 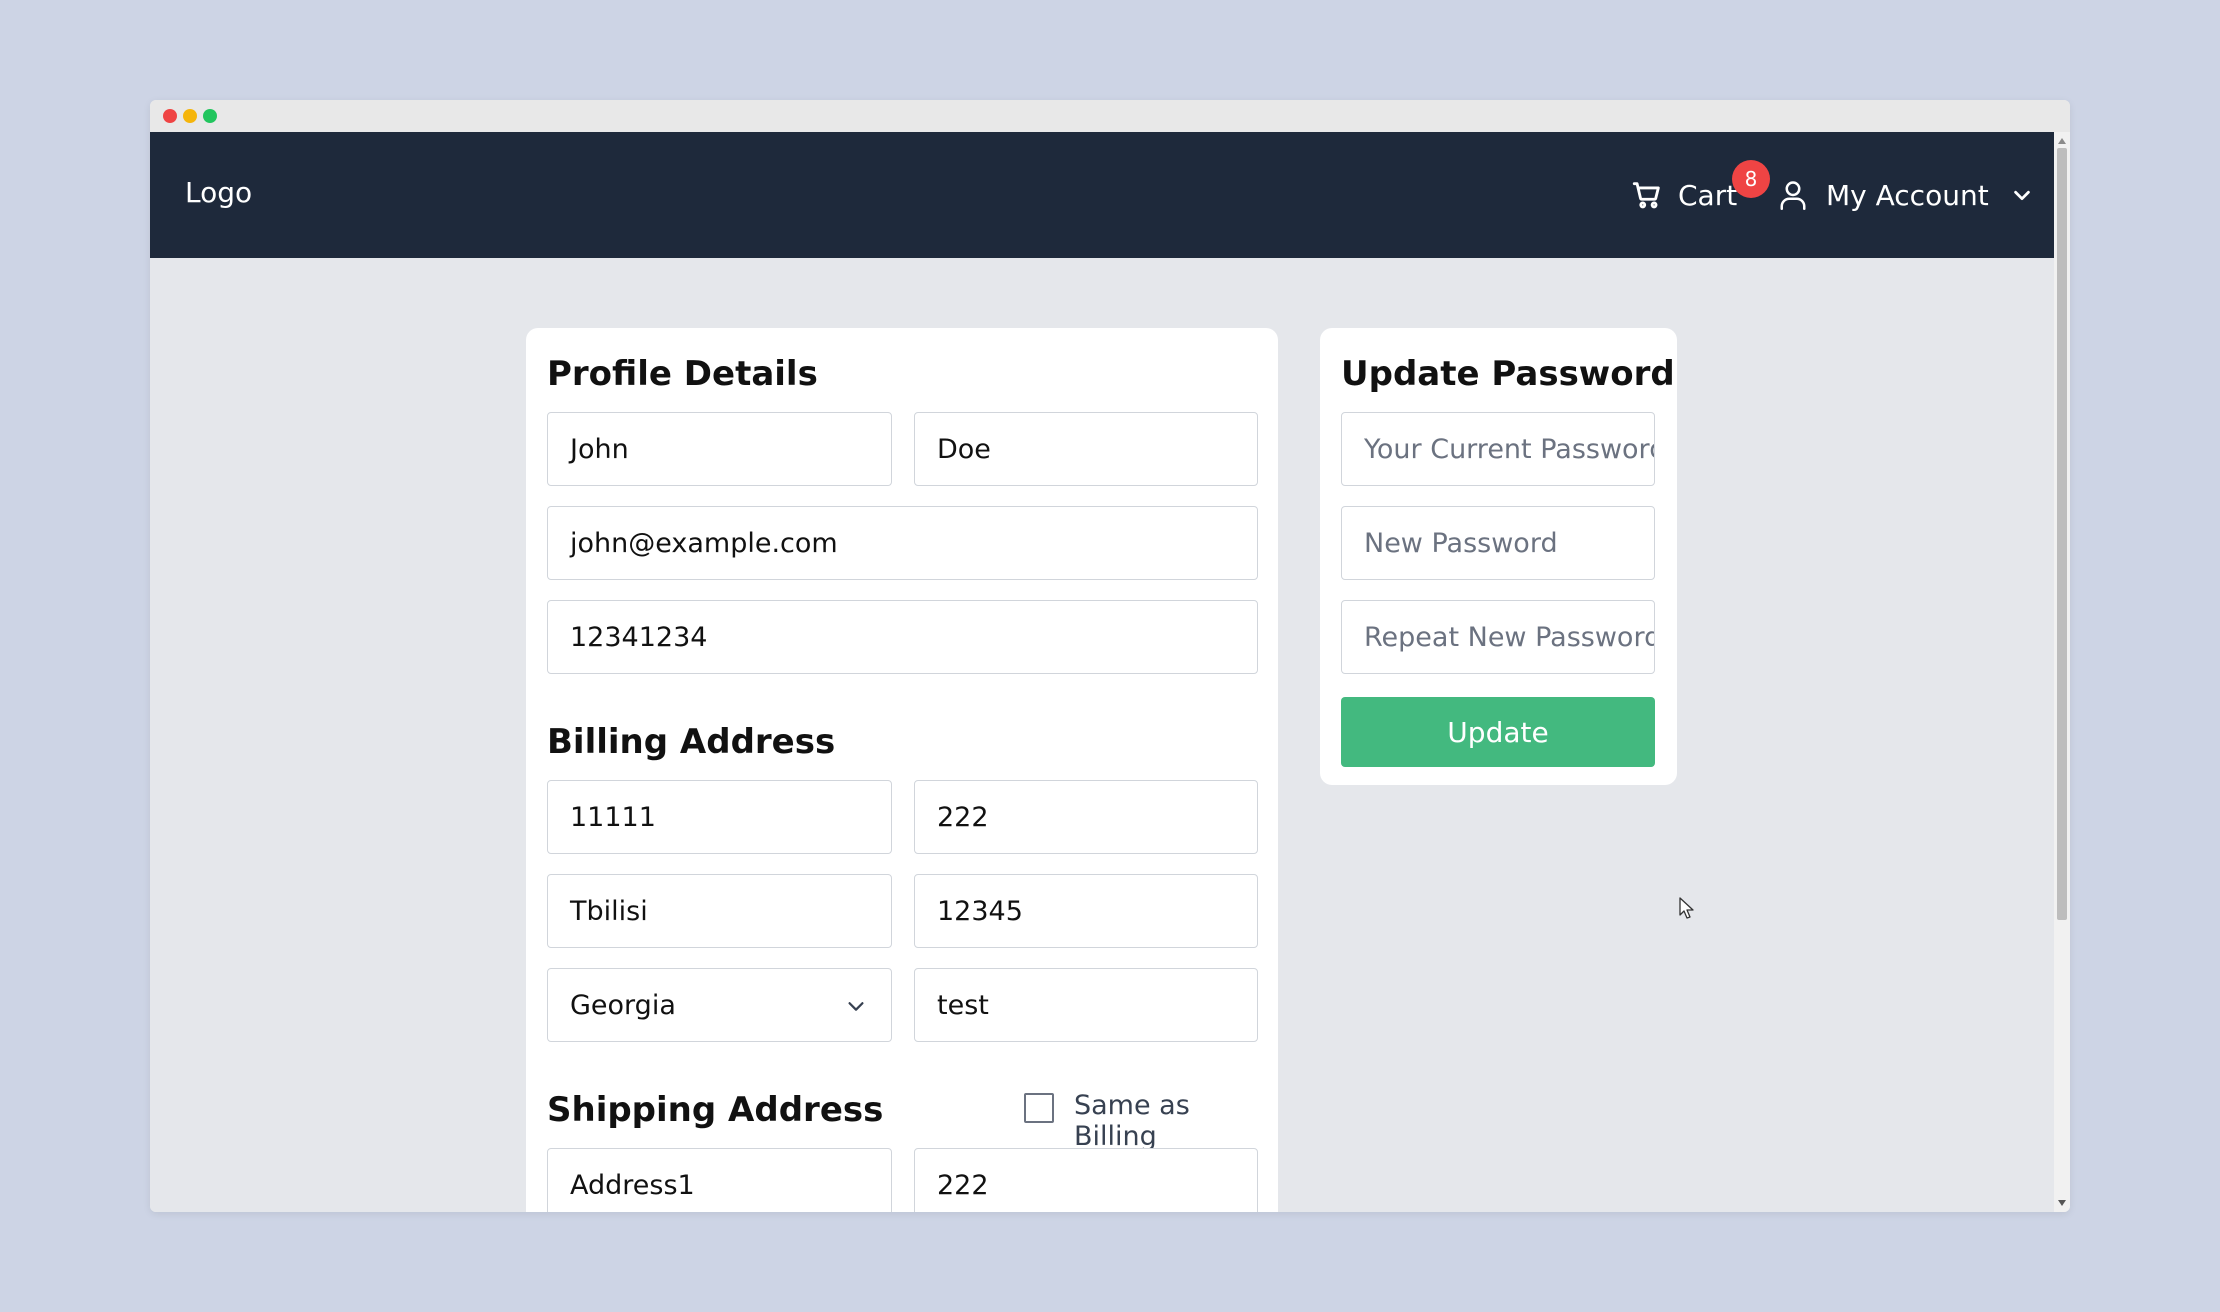 I want to click on cart-label: Cart, so click(x=1708, y=195).